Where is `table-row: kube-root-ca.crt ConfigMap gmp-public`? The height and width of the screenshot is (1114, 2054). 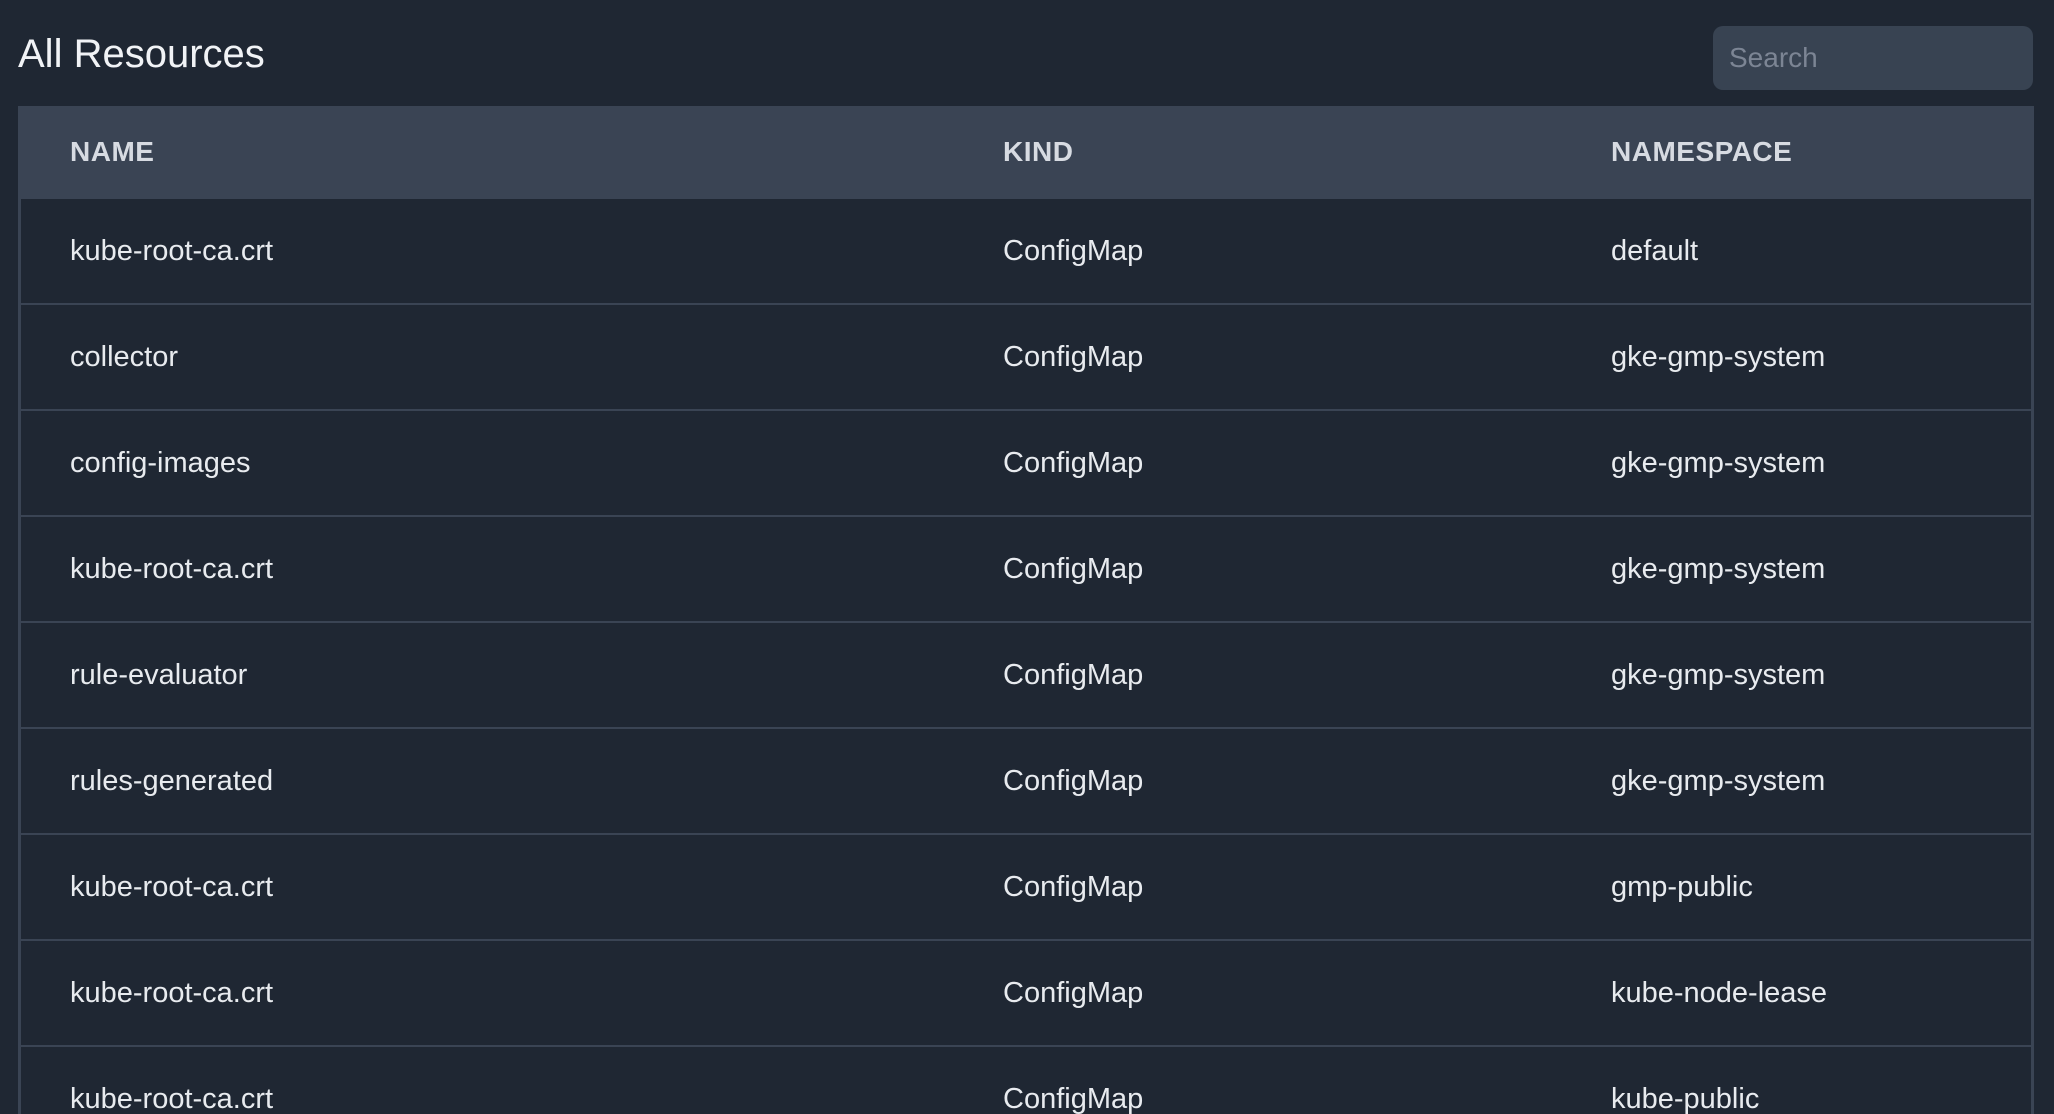
table-row: kube-root-ca.crt ConfigMap gmp-public is located at coordinates (1026, 887).